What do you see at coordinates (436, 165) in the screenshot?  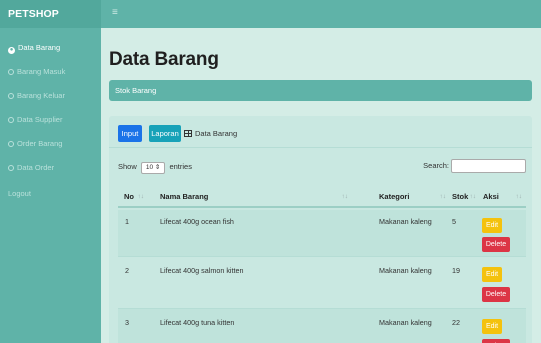 I see `search-label: Search:` at bounding box center [436, 165].